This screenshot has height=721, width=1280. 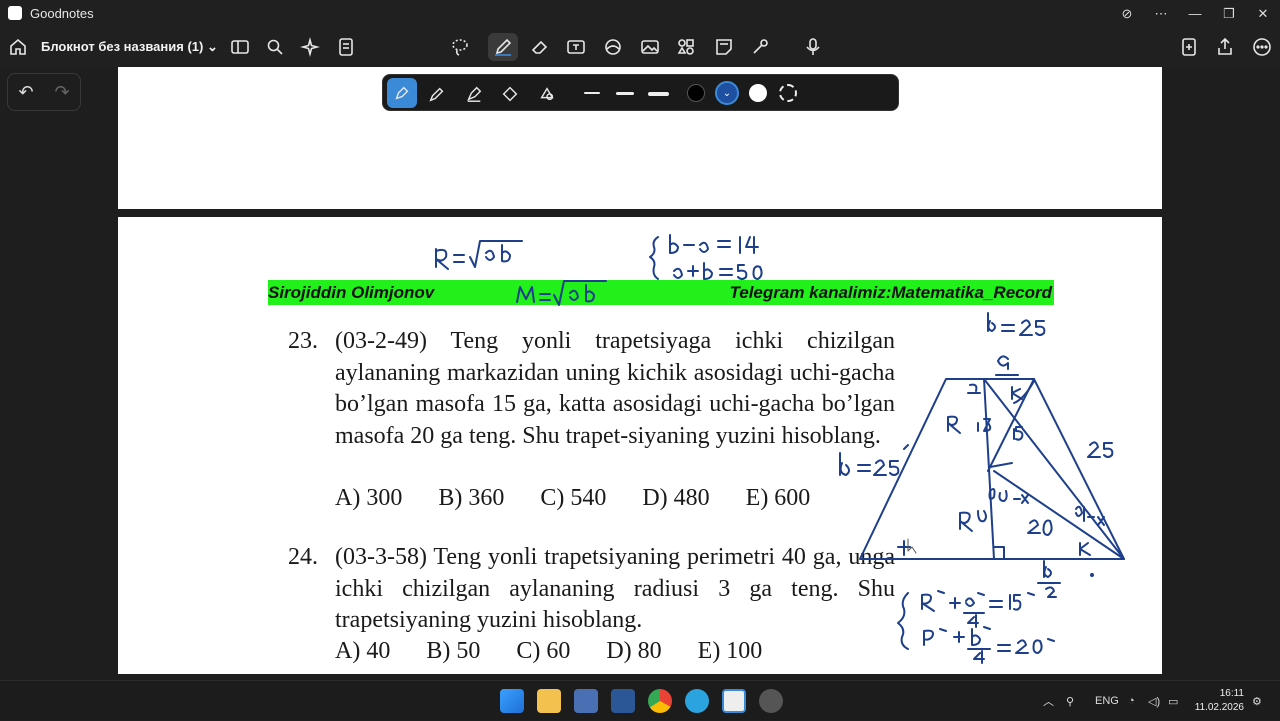 I want to click on notebook-title-dropdown: Блокнот без названия (1) ⌄, so click(x=129, y=47).